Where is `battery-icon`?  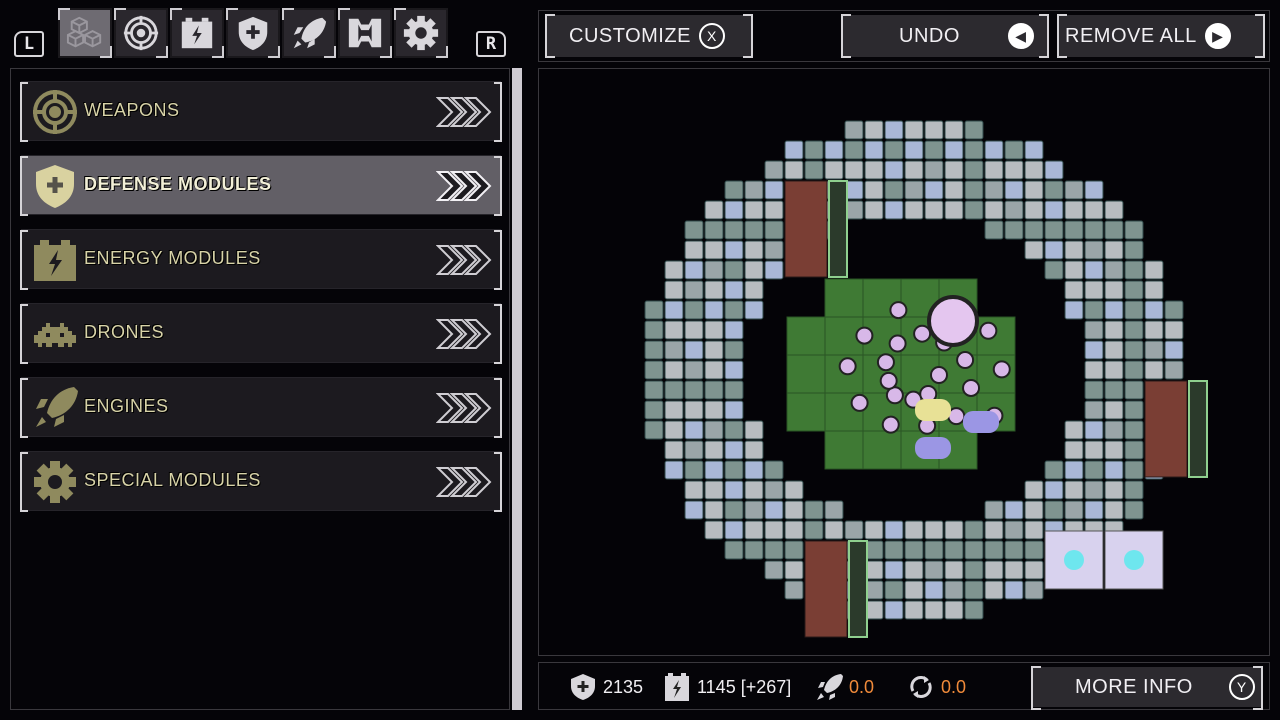
battery-icon is located at coordinates (197, 33).